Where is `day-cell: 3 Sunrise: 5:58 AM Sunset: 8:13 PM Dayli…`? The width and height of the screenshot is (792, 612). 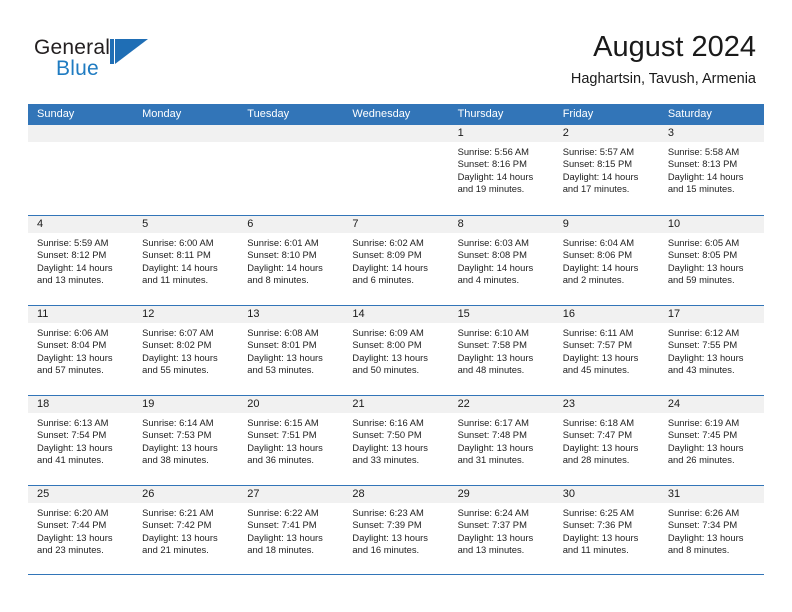 day-cell: 3 Sunrise: 5:58 AM Sunset: 8:13 PM Dayli… is located at coordinates (711, 170).